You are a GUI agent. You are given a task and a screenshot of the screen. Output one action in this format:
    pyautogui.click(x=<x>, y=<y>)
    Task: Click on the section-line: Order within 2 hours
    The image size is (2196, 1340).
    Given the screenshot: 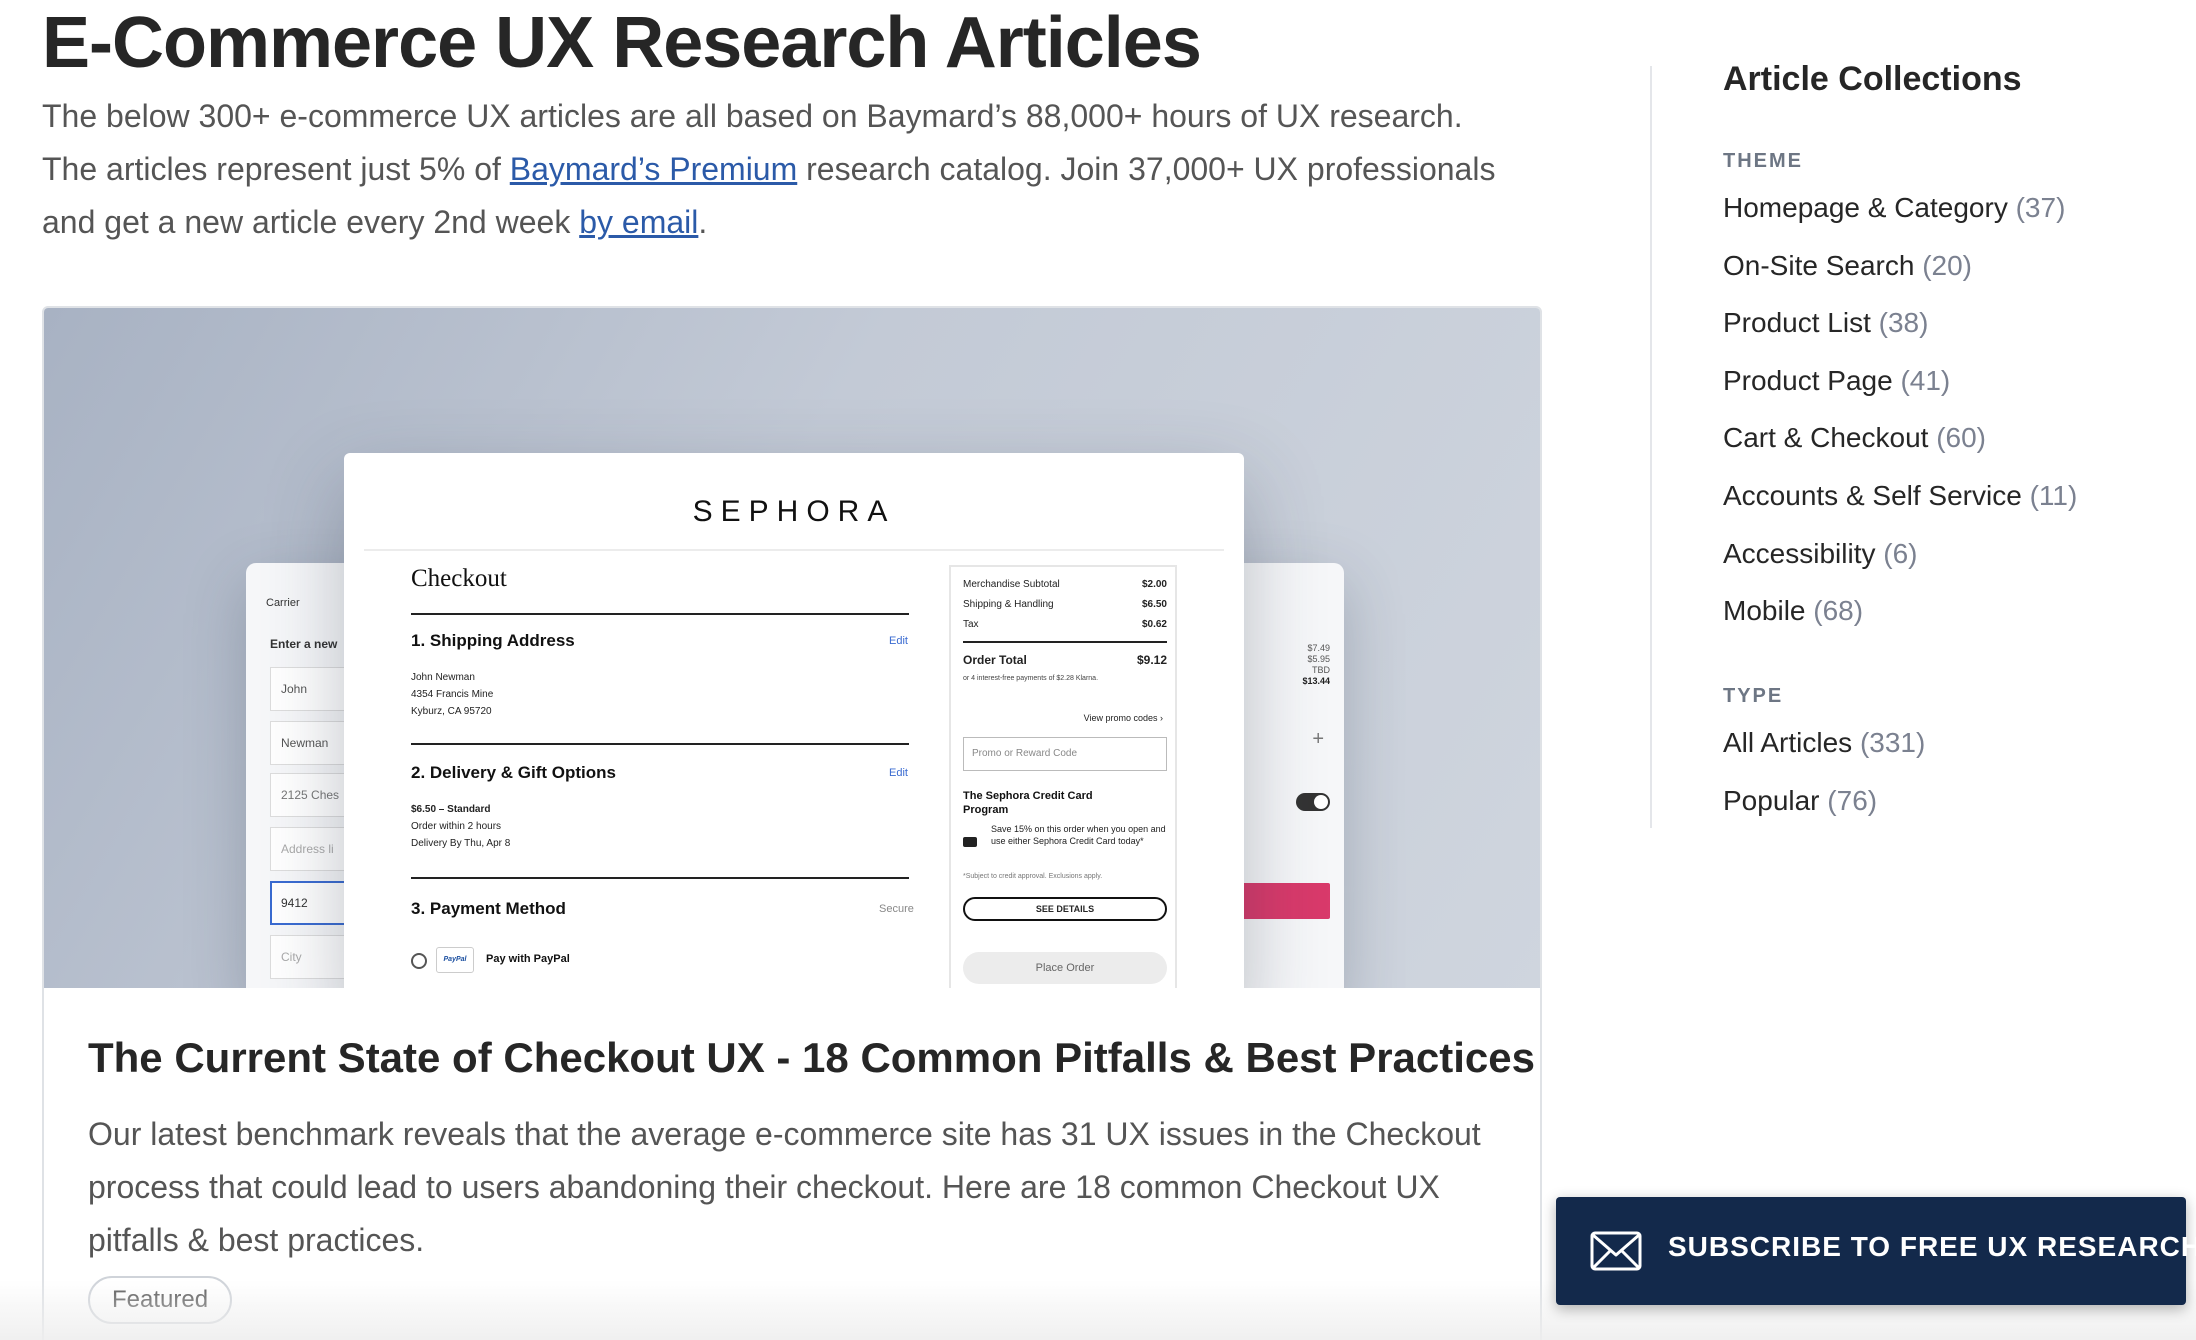 What is the action you would take?
    pyautogui.click(x=456, y=826)
    